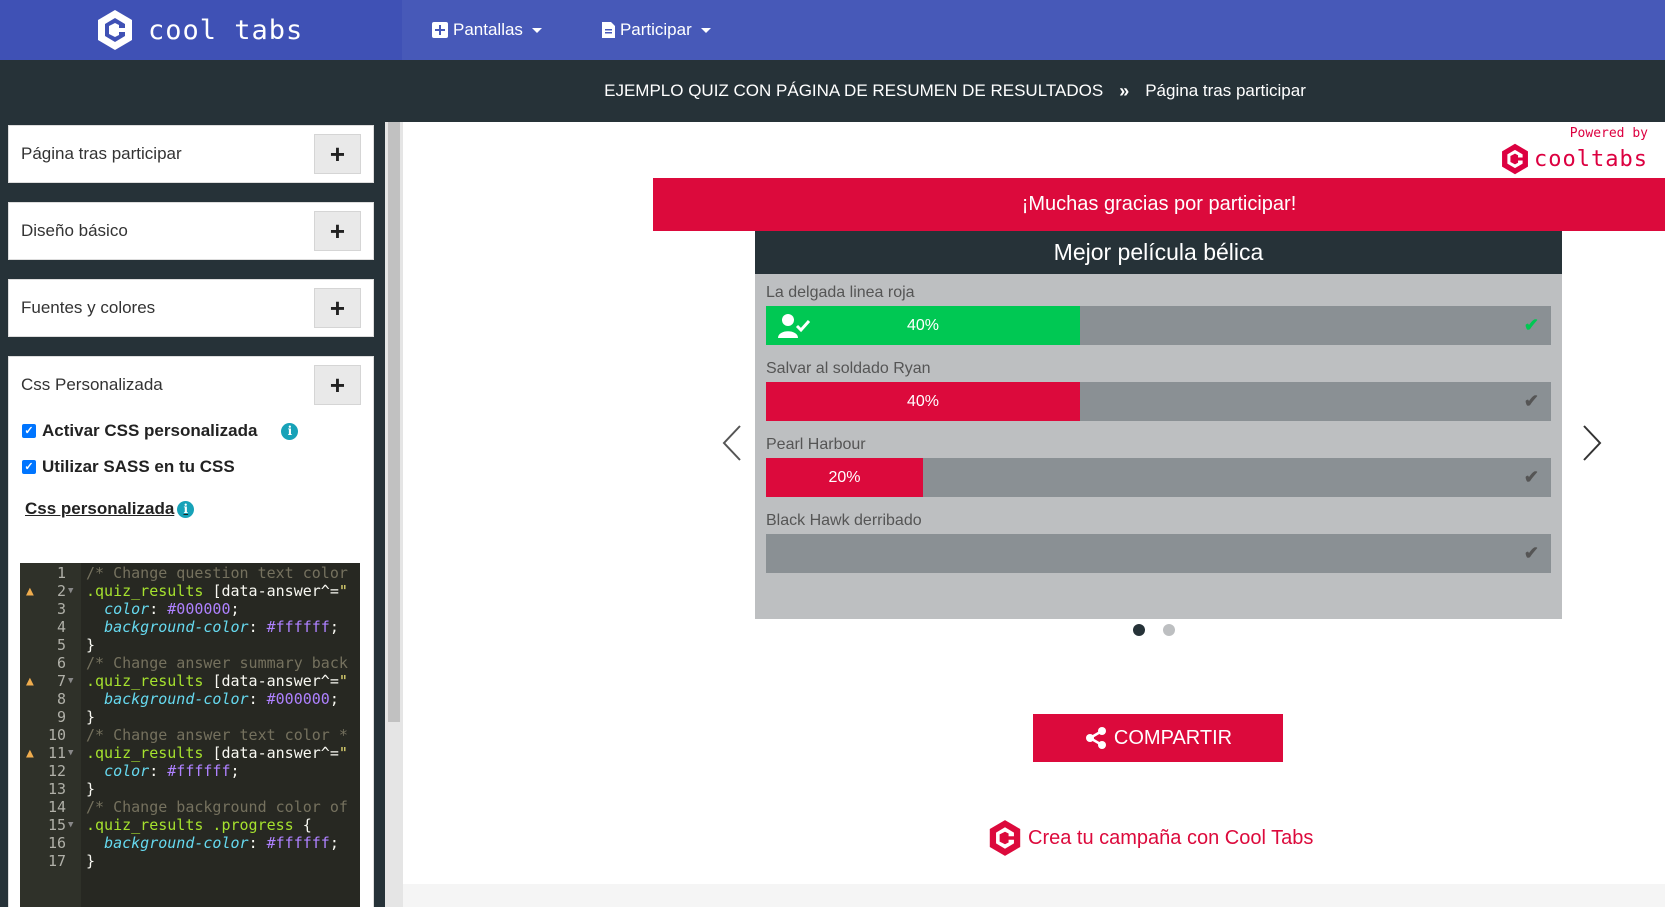 The image size is (1665, 907). I want to click on answer-row: La delgada linea roja 40% ✔, so click(1158, 313).